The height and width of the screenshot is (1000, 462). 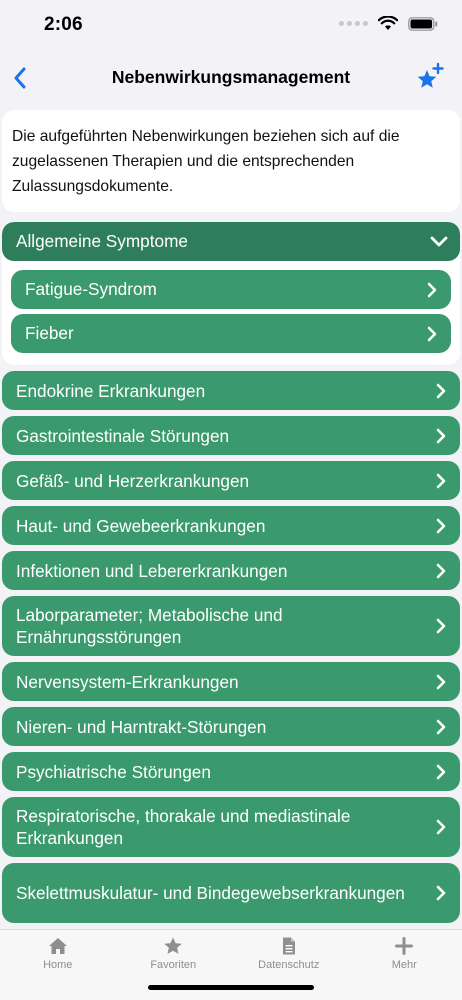 I want to click on tab-label: Favoriten, so click(x=173, y=965).